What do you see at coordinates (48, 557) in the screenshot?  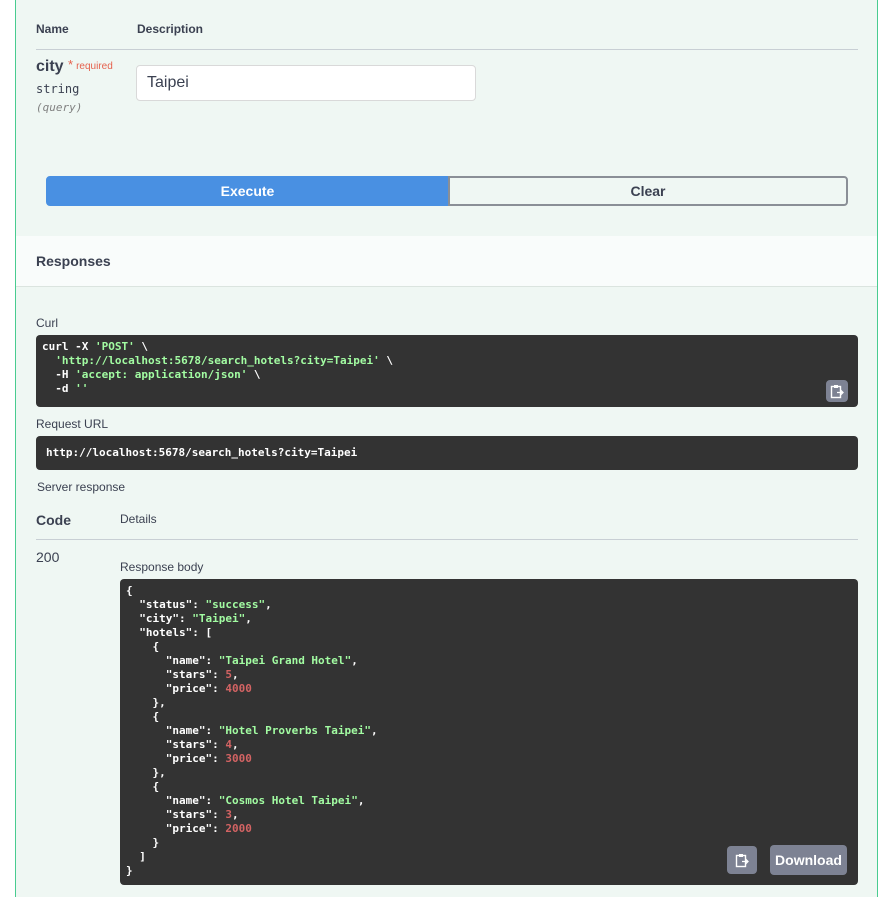 I see `response-status-code: 200` at bounding box center [48, 557].